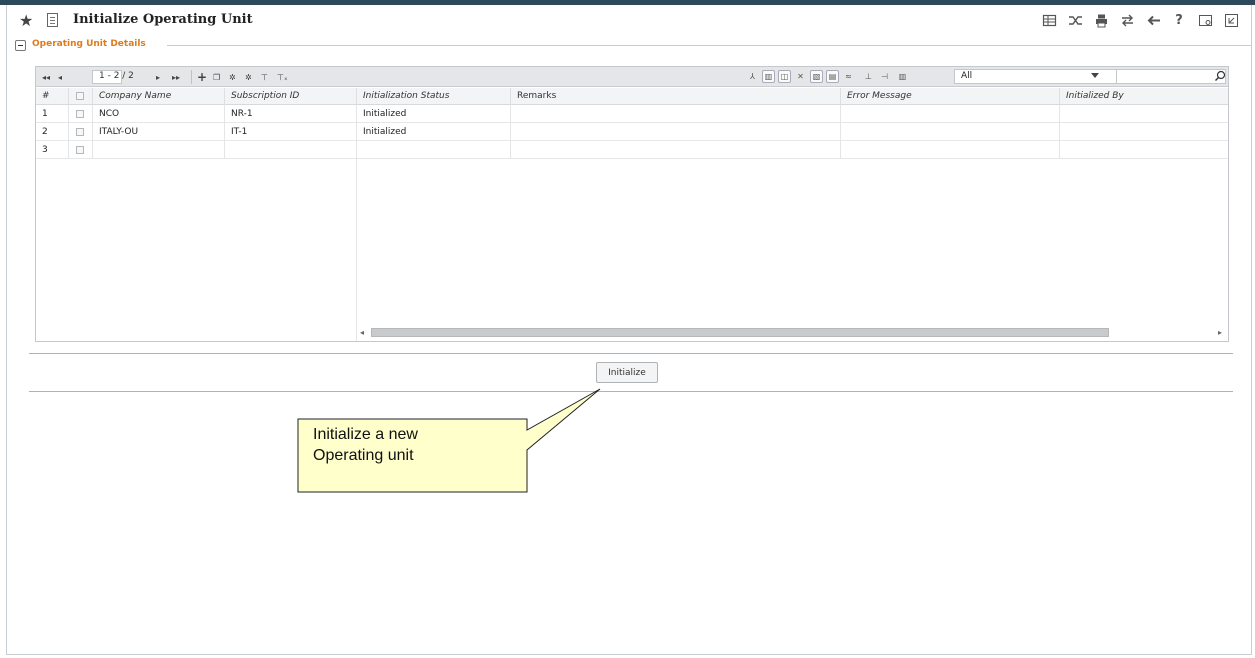  Describe the element at coordinates (45, 132) in the screenshot. I see `row-number: 2` at that location.